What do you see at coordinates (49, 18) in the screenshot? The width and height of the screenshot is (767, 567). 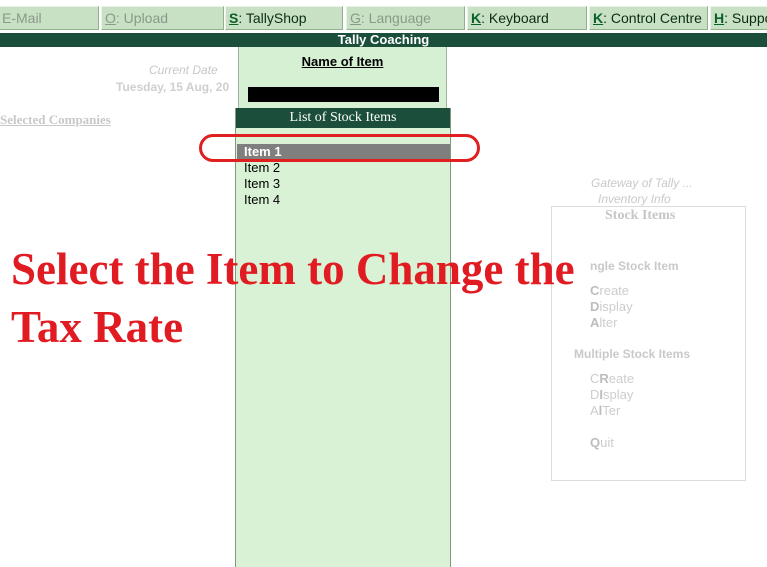 I see `email-button: E-Mail` at bounding box center [49, 18].